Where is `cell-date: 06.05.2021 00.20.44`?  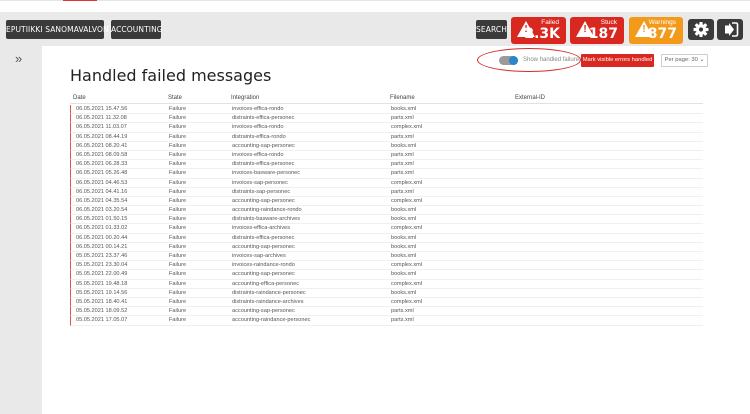 cell-date: 06.05.2021 00.20.44 is located at coordinates (102, 237).